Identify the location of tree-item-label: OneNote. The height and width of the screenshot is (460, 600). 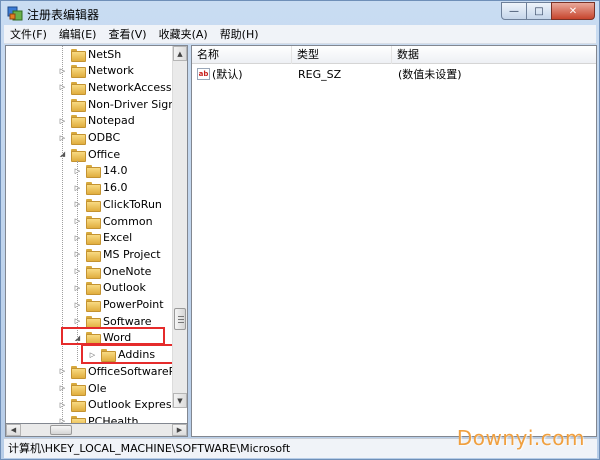
(127, 271).